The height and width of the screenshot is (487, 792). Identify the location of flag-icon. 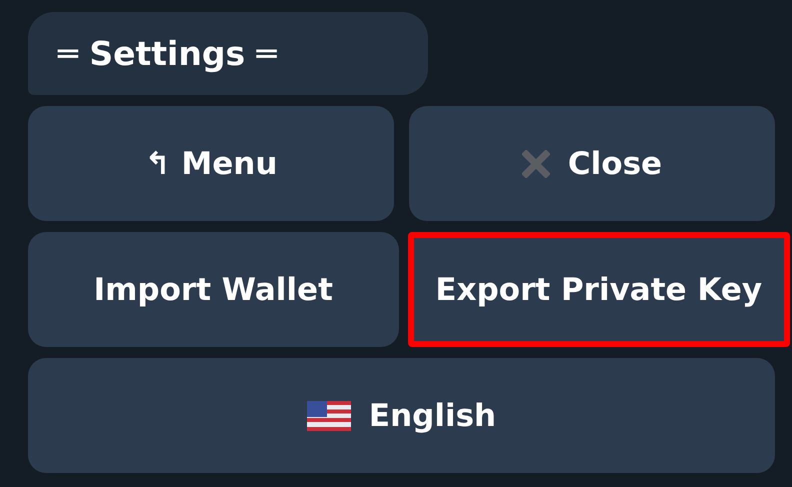
(328, 415).